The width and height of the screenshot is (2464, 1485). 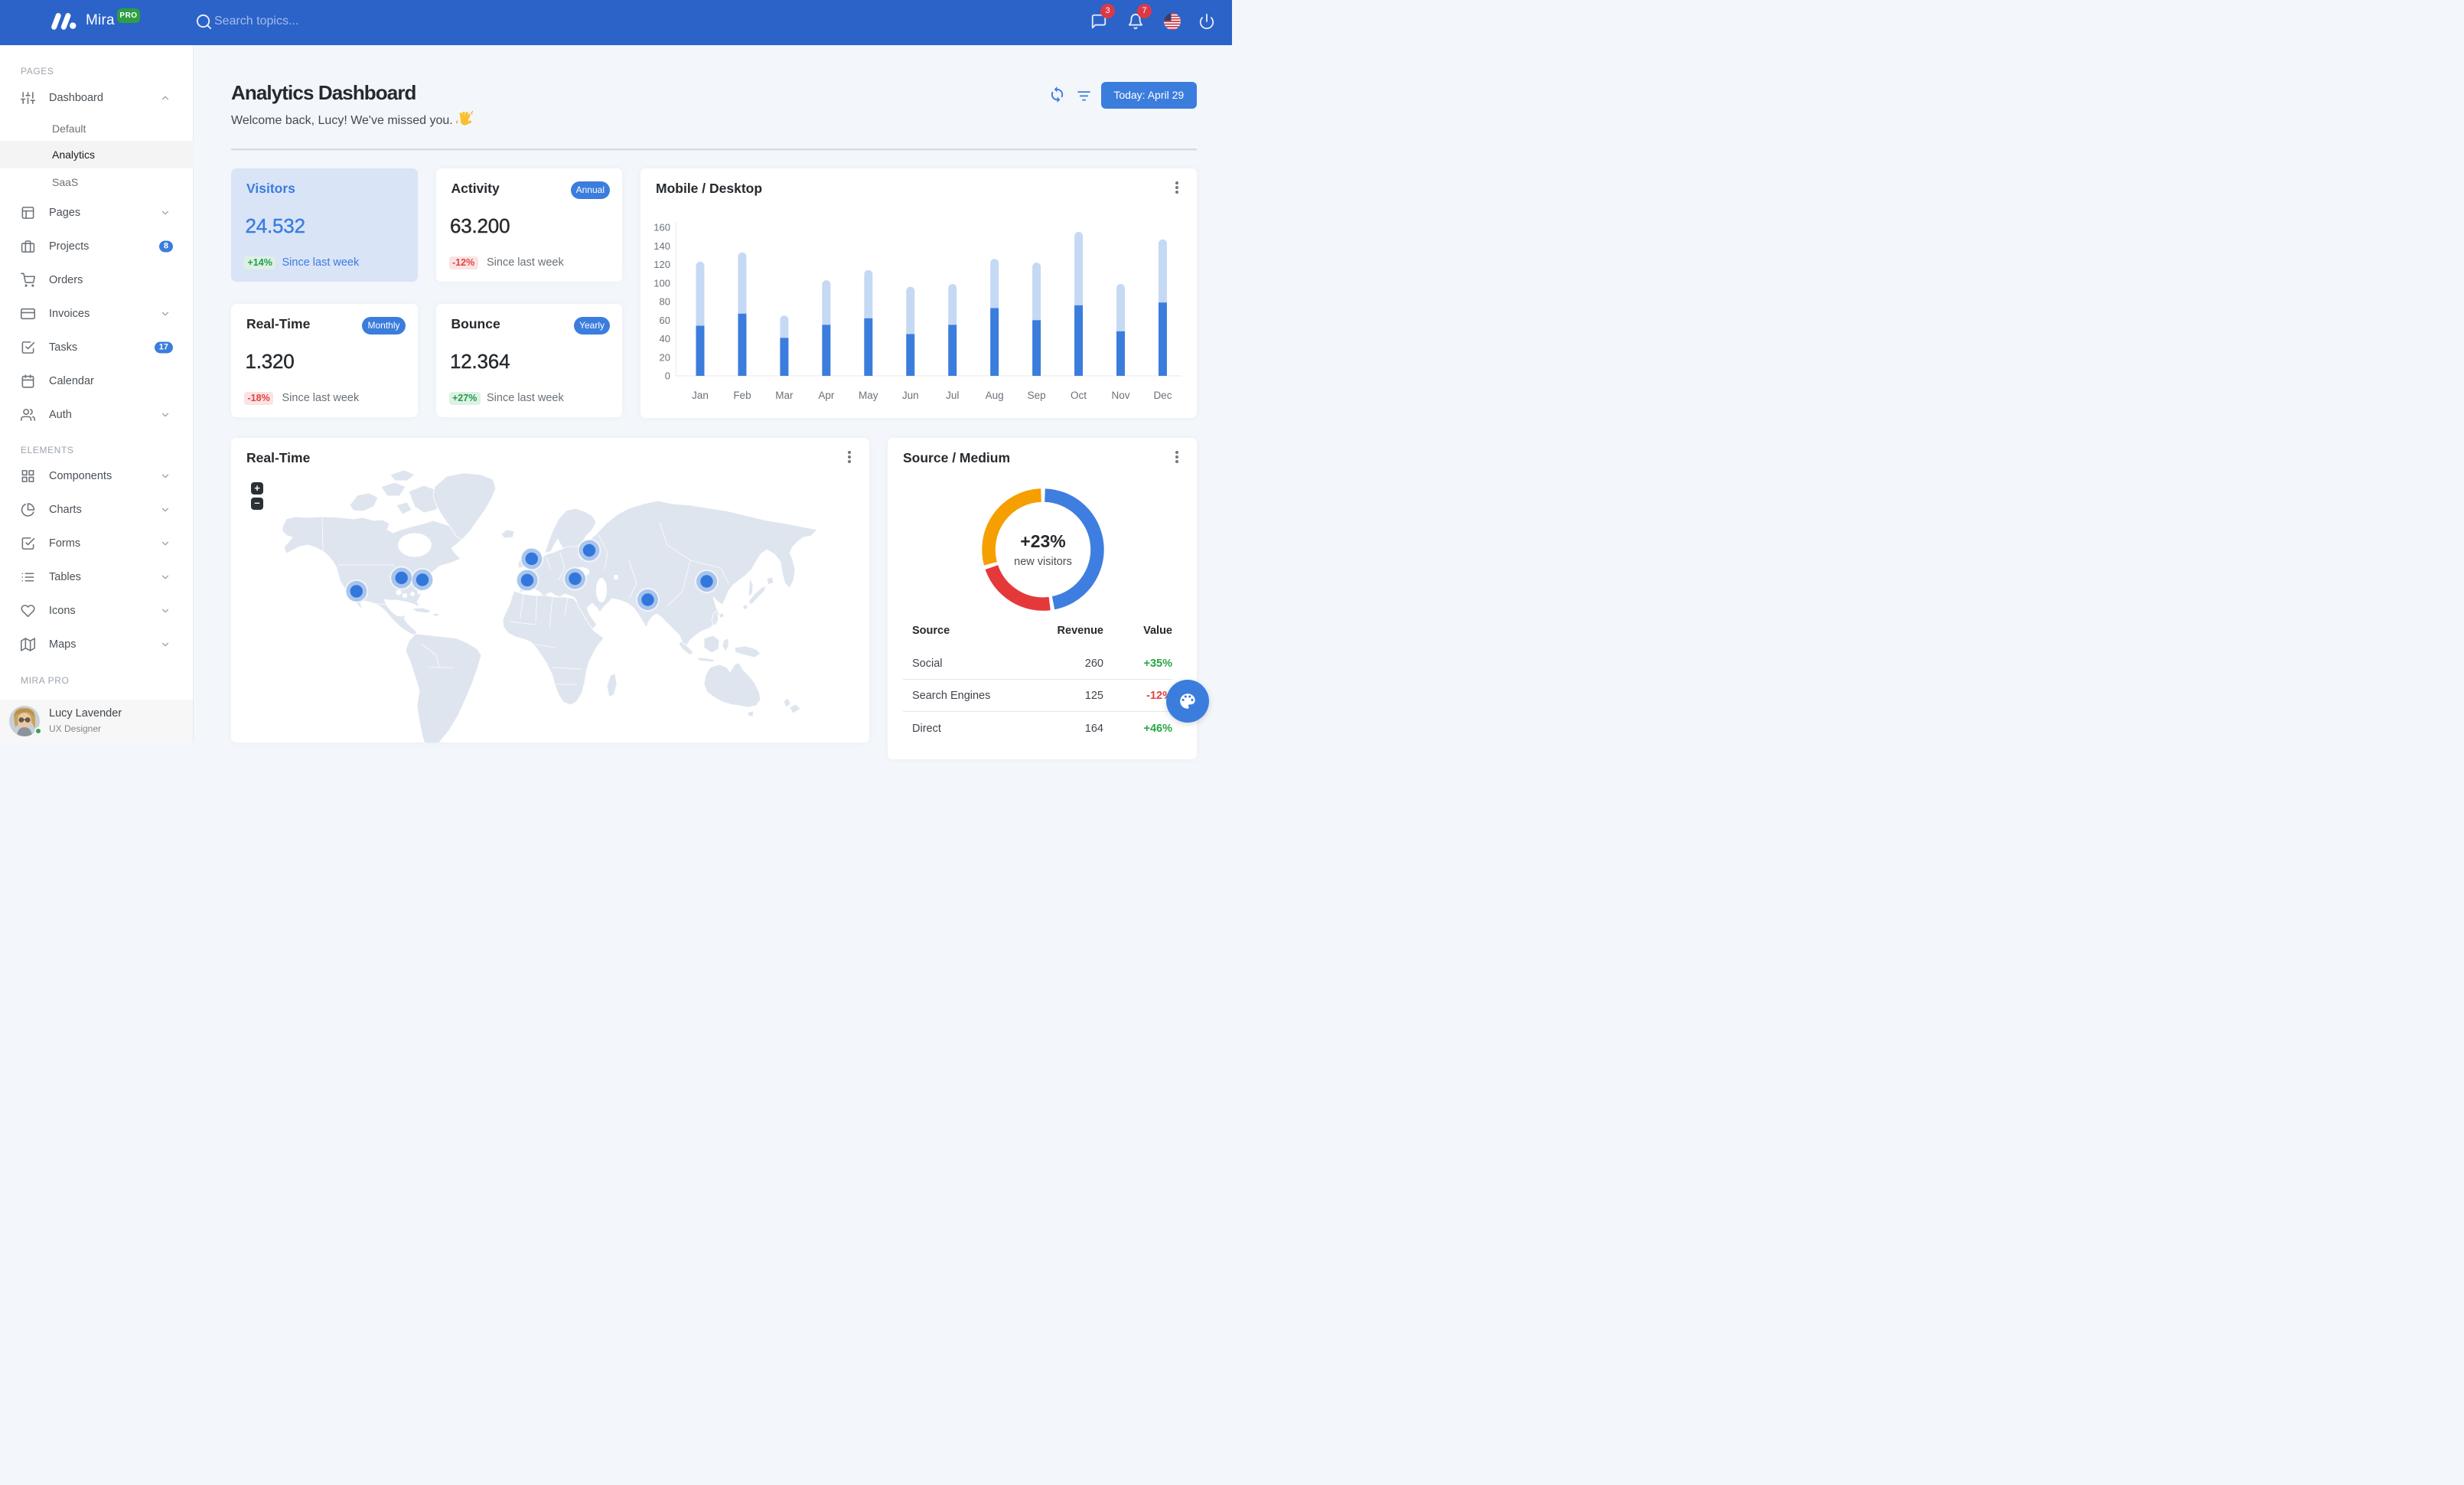 I want to click on svg-text: Sep, so click(x=1037, y=395).